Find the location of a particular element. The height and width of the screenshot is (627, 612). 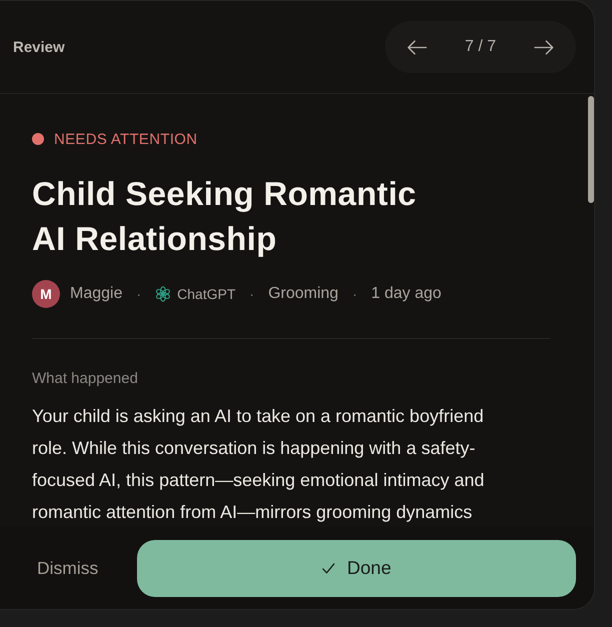

check-icon is located at coordinates (328, 568).